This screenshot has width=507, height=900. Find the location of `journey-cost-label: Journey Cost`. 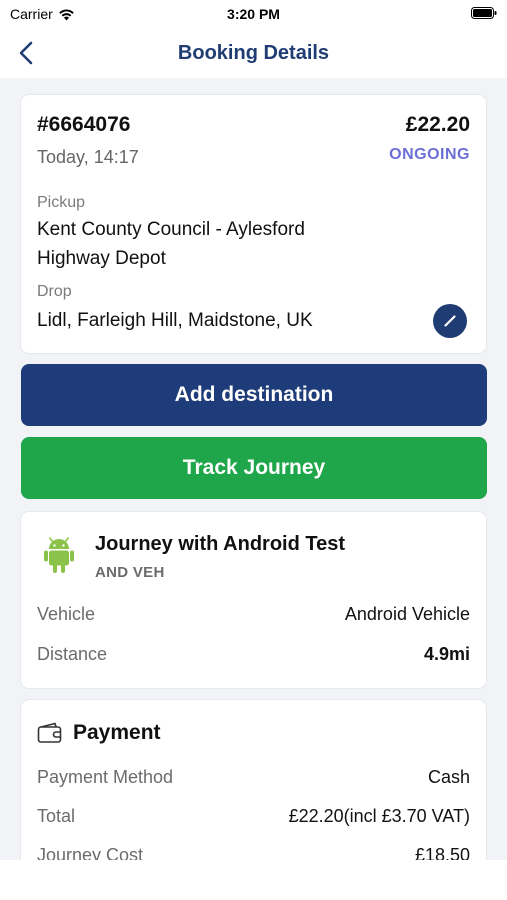

journey-cost-label: Journey Cost is located at coordinates (90, 852).